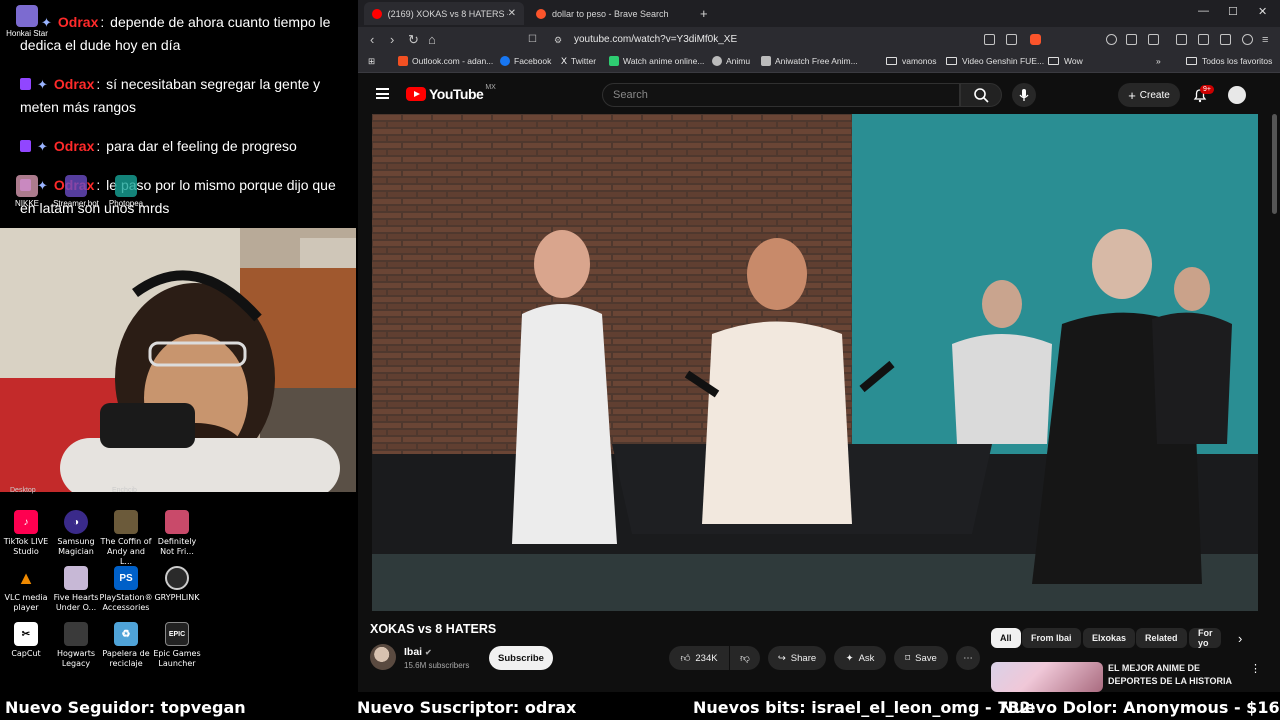 The image size is (1280, 720). I want to click on account-avatar, so click(1237, 95).